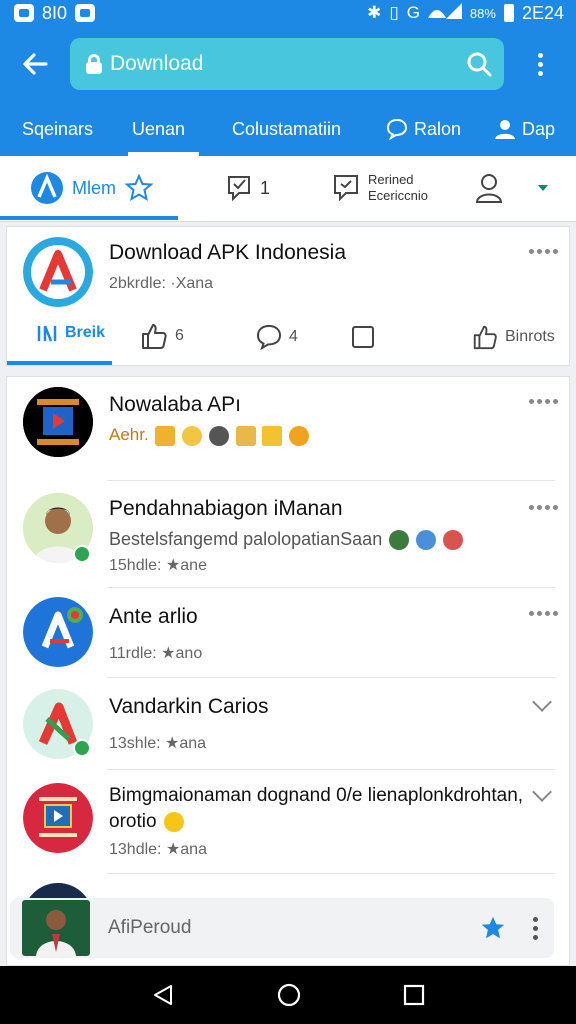  What do you see at coordinates (479, 64) in the screenshot?
I see `search-icon` at bounding box center [479, 64].